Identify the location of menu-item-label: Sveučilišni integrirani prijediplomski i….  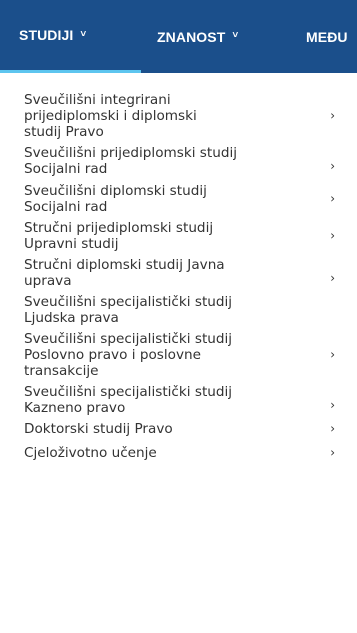
(110, 116).